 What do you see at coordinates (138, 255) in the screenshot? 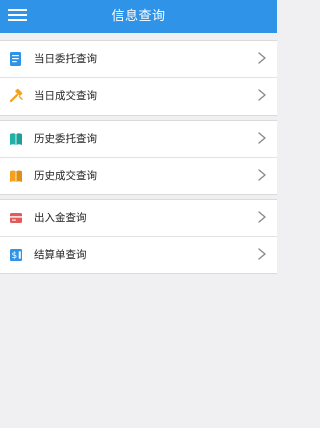
I see `settlement-statement-row: $ 结算单查询` at bounding box center [138, 255].